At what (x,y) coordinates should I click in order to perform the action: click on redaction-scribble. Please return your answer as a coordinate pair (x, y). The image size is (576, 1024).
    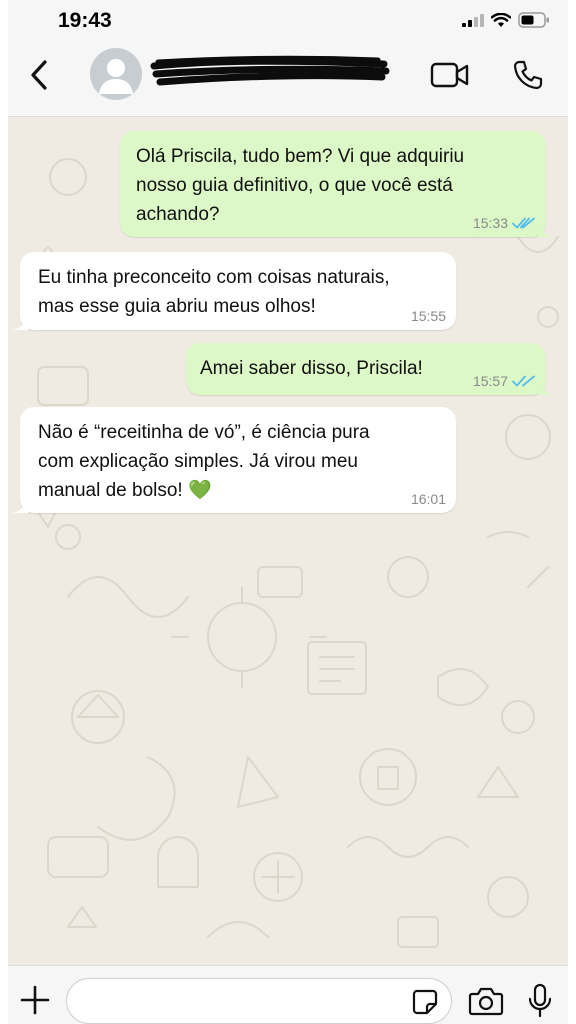
    Looking at the image, I should click on (270, 70).